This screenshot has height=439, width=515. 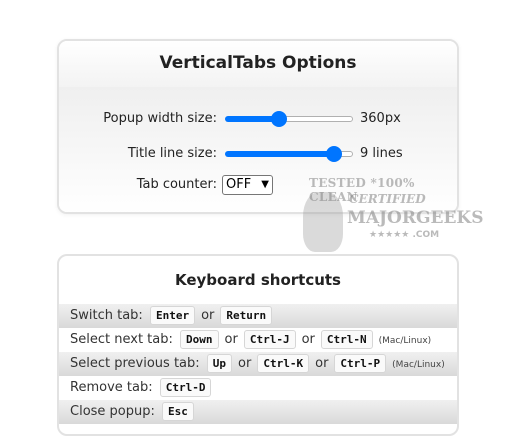 I want to click on tab-counter-label: Tab counter:, so click(x=176, y=184).